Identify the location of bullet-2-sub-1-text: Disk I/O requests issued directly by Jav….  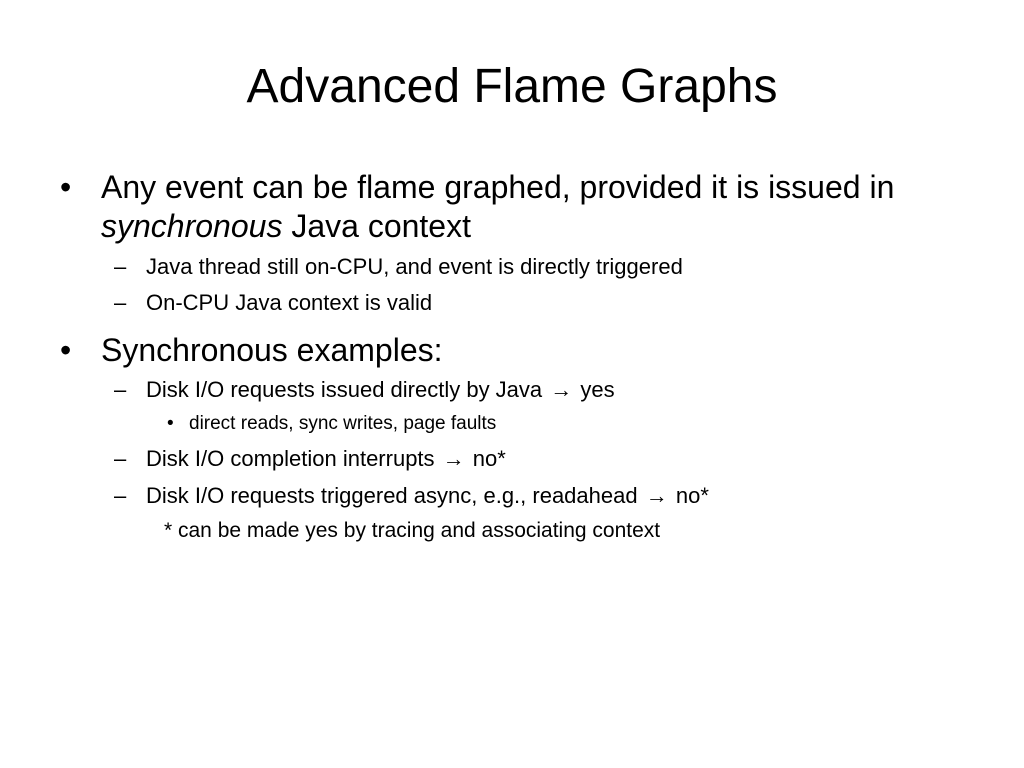
(344, 389).